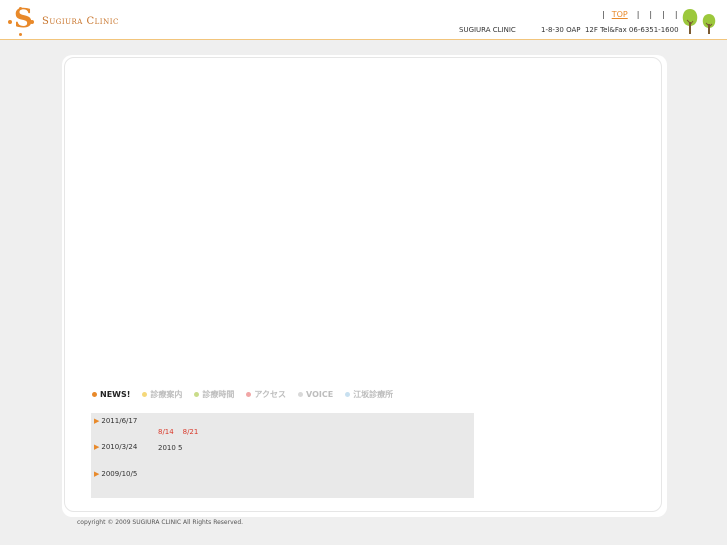  I want to click on news-highlight: 8/14 8/21, so click(178, 432).